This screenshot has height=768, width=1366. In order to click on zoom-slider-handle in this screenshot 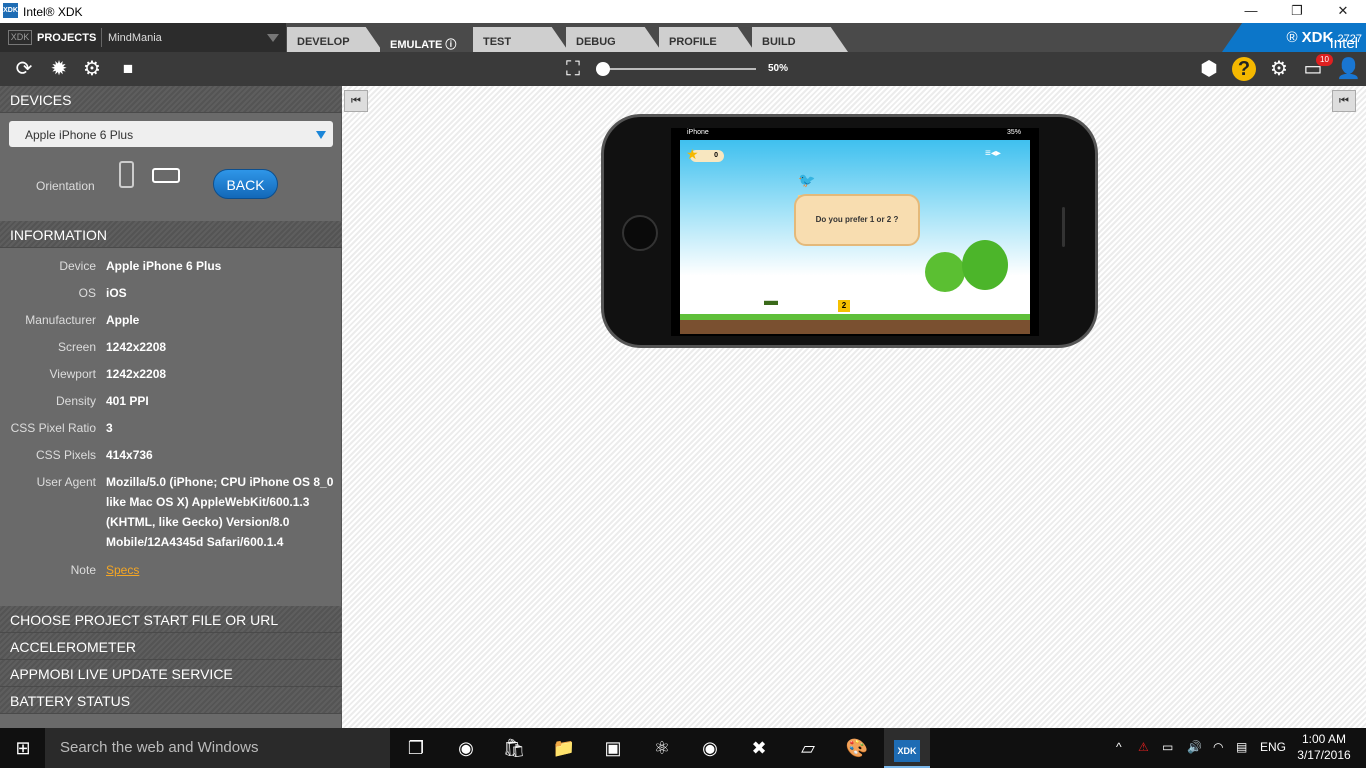, I will do `click(603, 69)`.